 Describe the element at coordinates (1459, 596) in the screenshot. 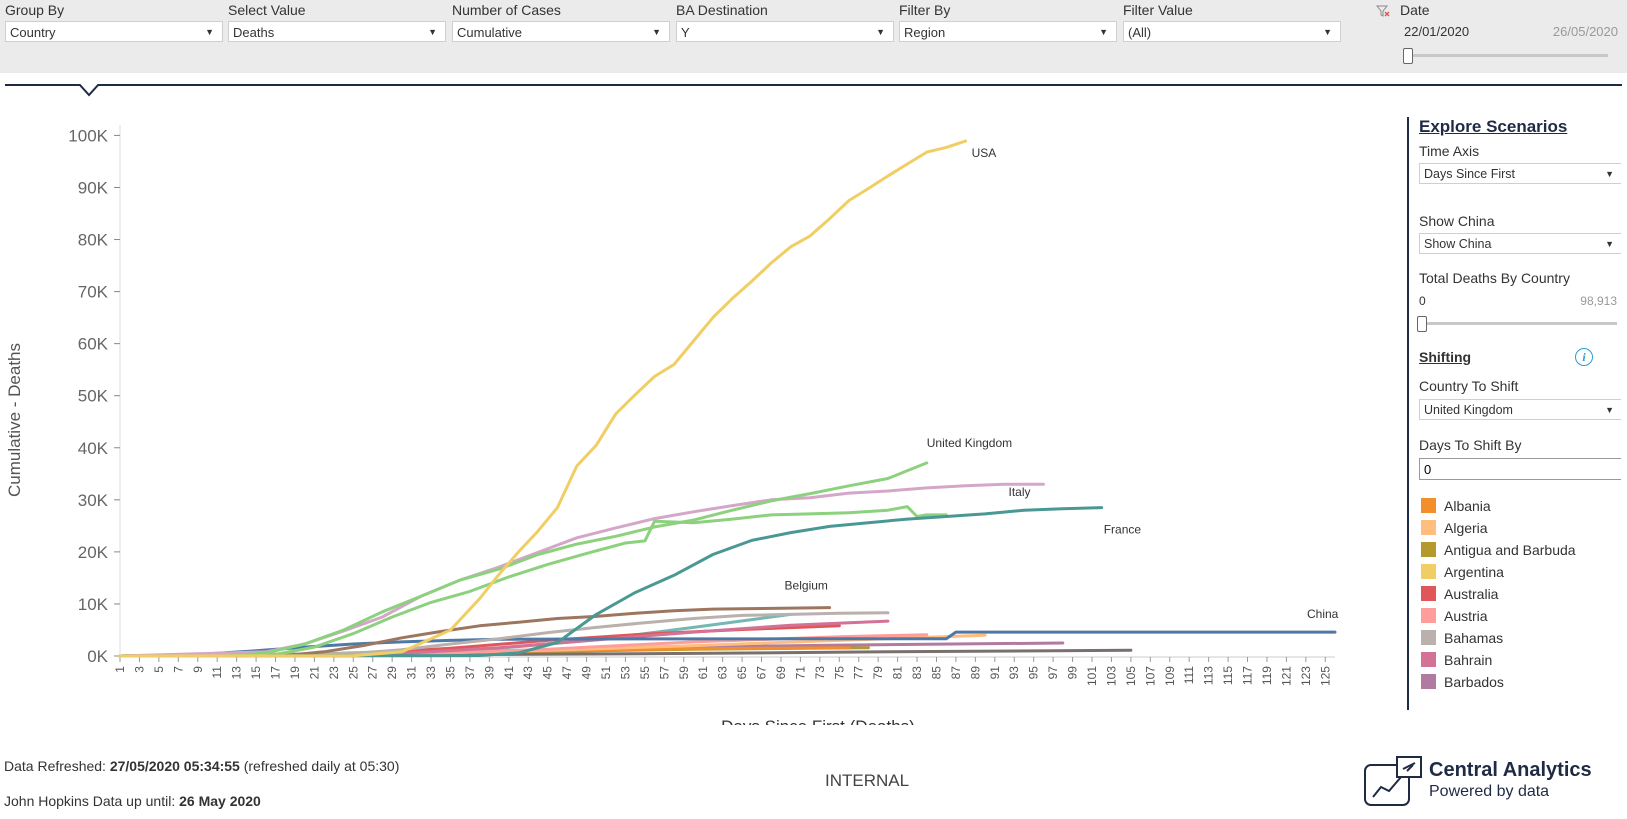

I see `legend-item: Australia` at that location.